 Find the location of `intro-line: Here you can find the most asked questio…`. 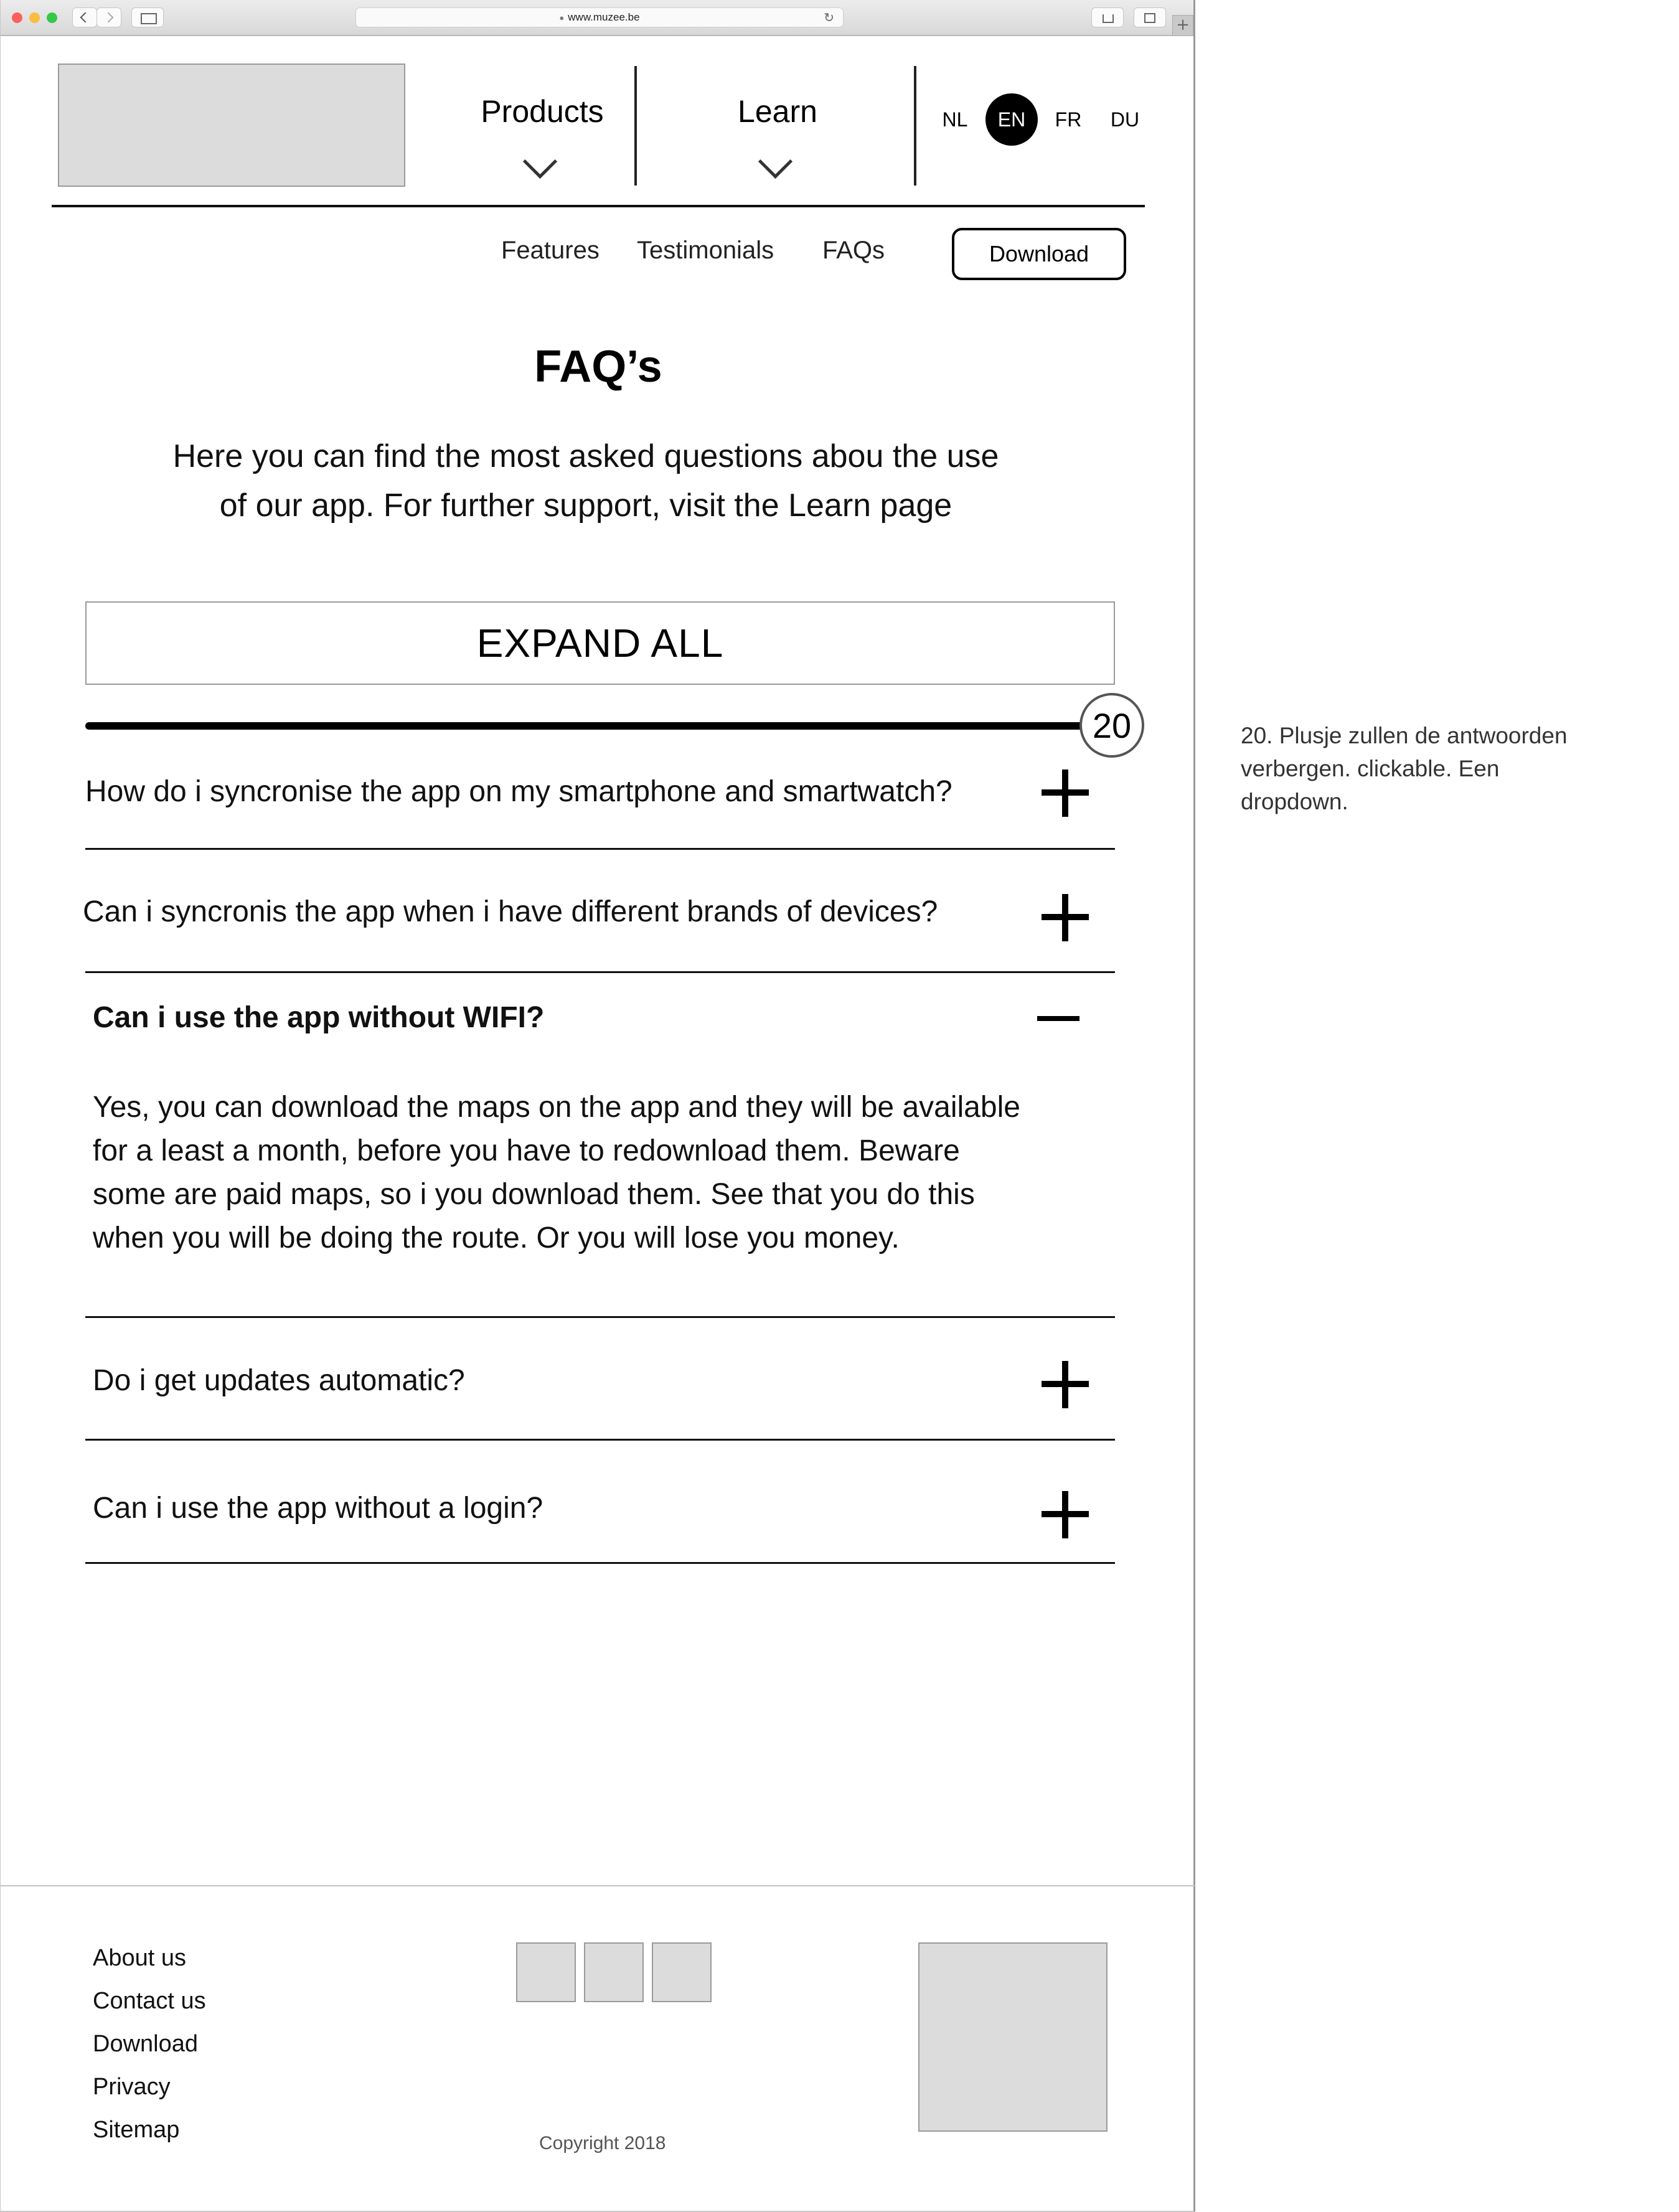

intro-line: Here you can find the most asked questio… is located at coordinates (585, 456).